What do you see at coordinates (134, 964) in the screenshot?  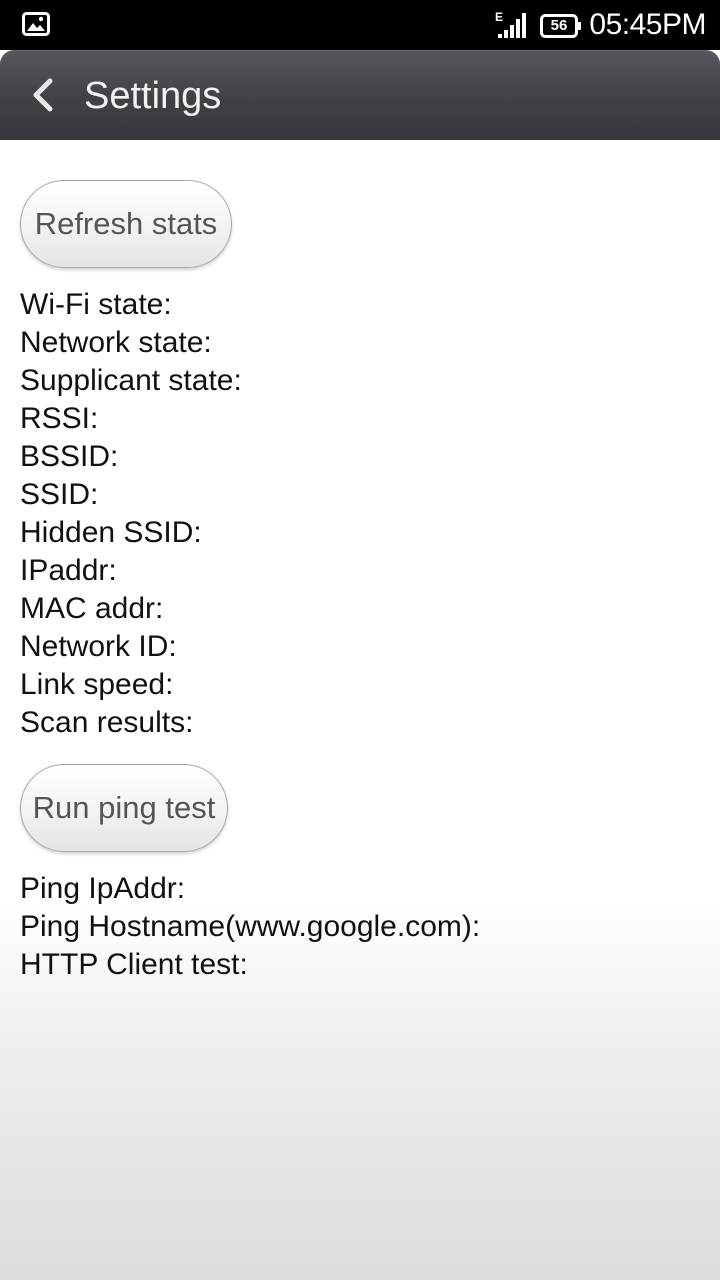 I see `http-client-test: HTTP Client test:` at bounding box center [134, 964].